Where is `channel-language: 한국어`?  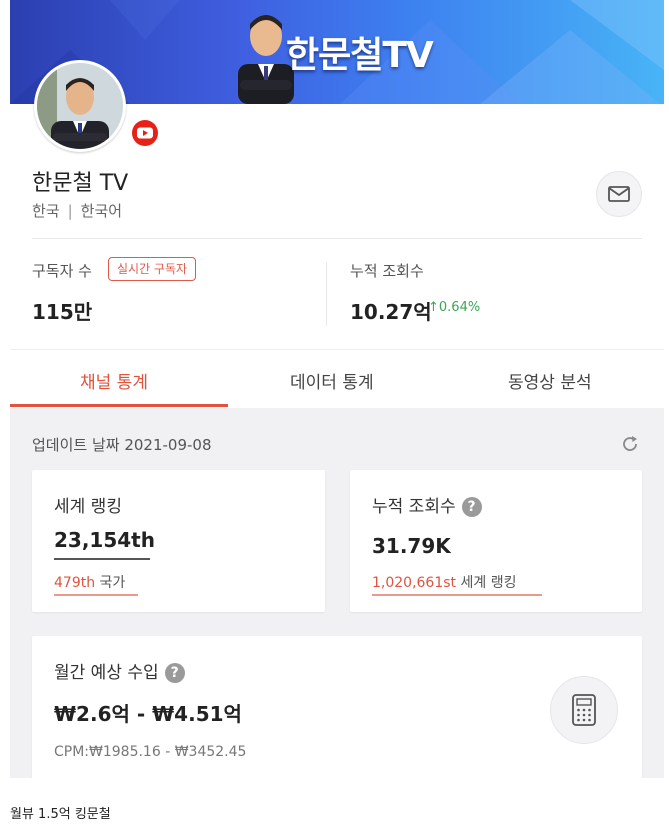 channel-language: 한국어 is located at coordinates (101, 211).